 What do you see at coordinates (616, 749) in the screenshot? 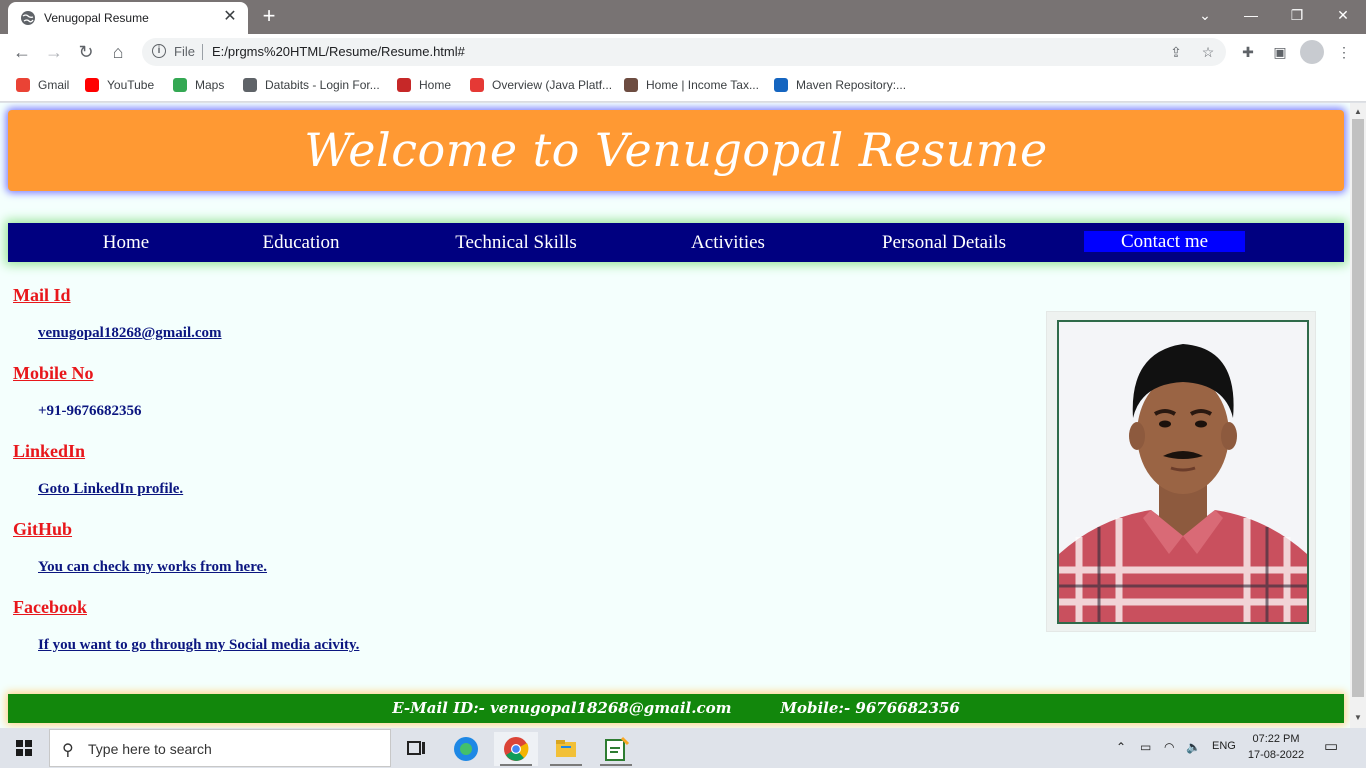
I see `notepad-icon` at bounding box center [616, 749].